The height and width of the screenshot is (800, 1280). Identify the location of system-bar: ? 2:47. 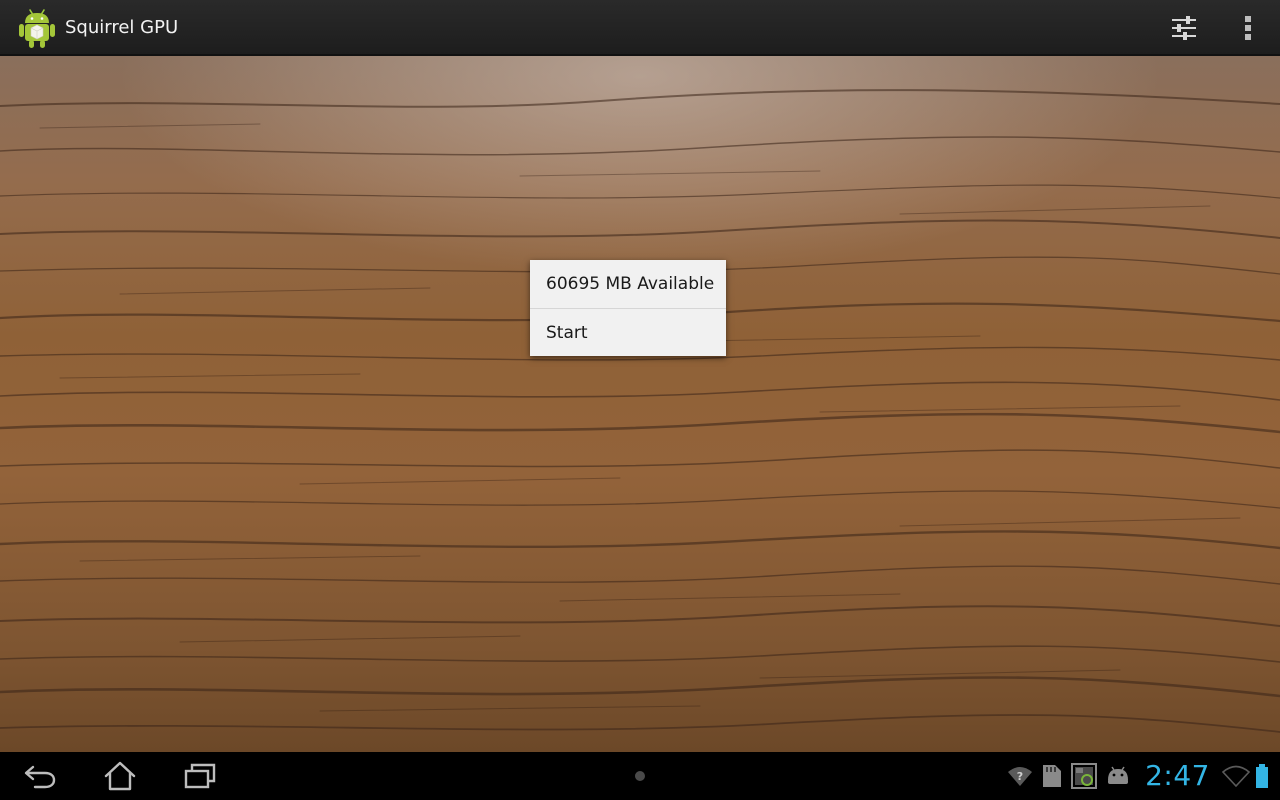
(640, 776).